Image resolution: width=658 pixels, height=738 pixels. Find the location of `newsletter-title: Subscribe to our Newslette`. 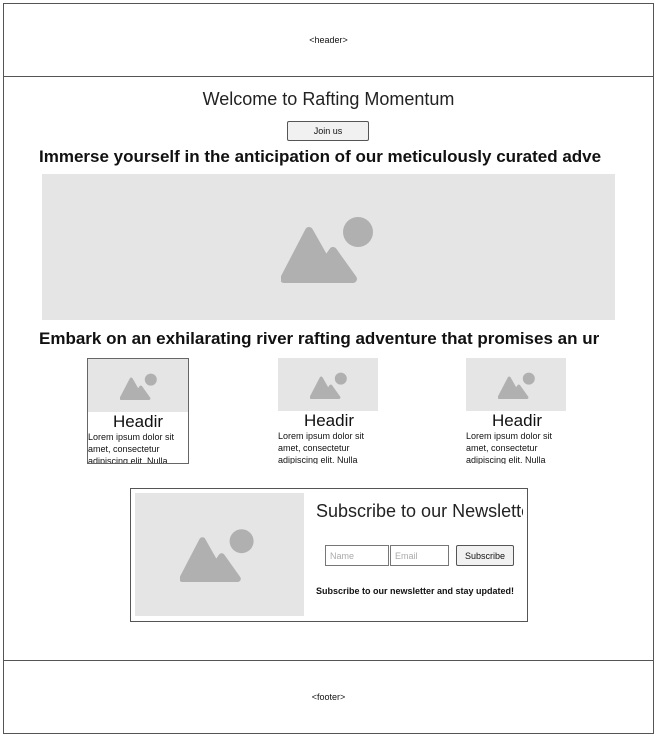

newsletter-title: Subscribe to our Newslette is located at coordinates (419, 511).